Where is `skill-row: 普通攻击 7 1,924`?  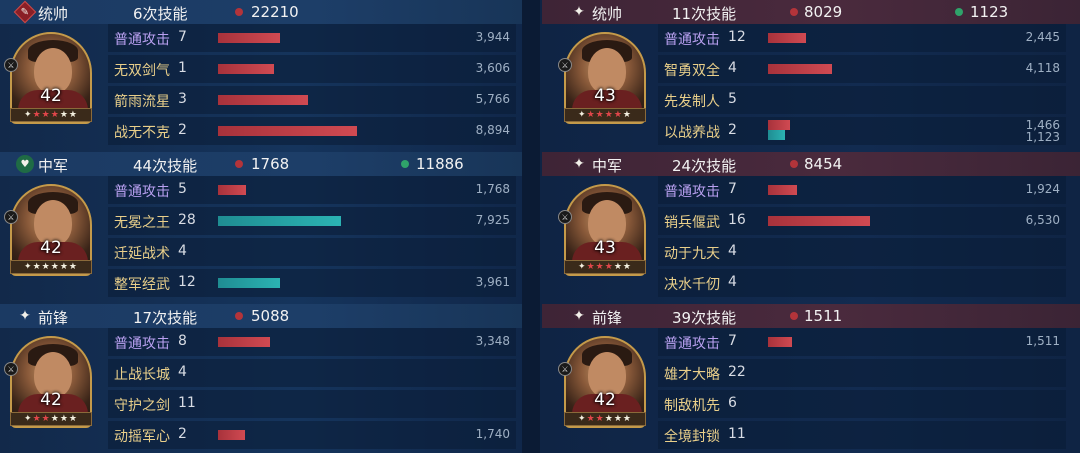 skill-row: 普通攻击 7 1,924 is located at coordinates (862, 190).